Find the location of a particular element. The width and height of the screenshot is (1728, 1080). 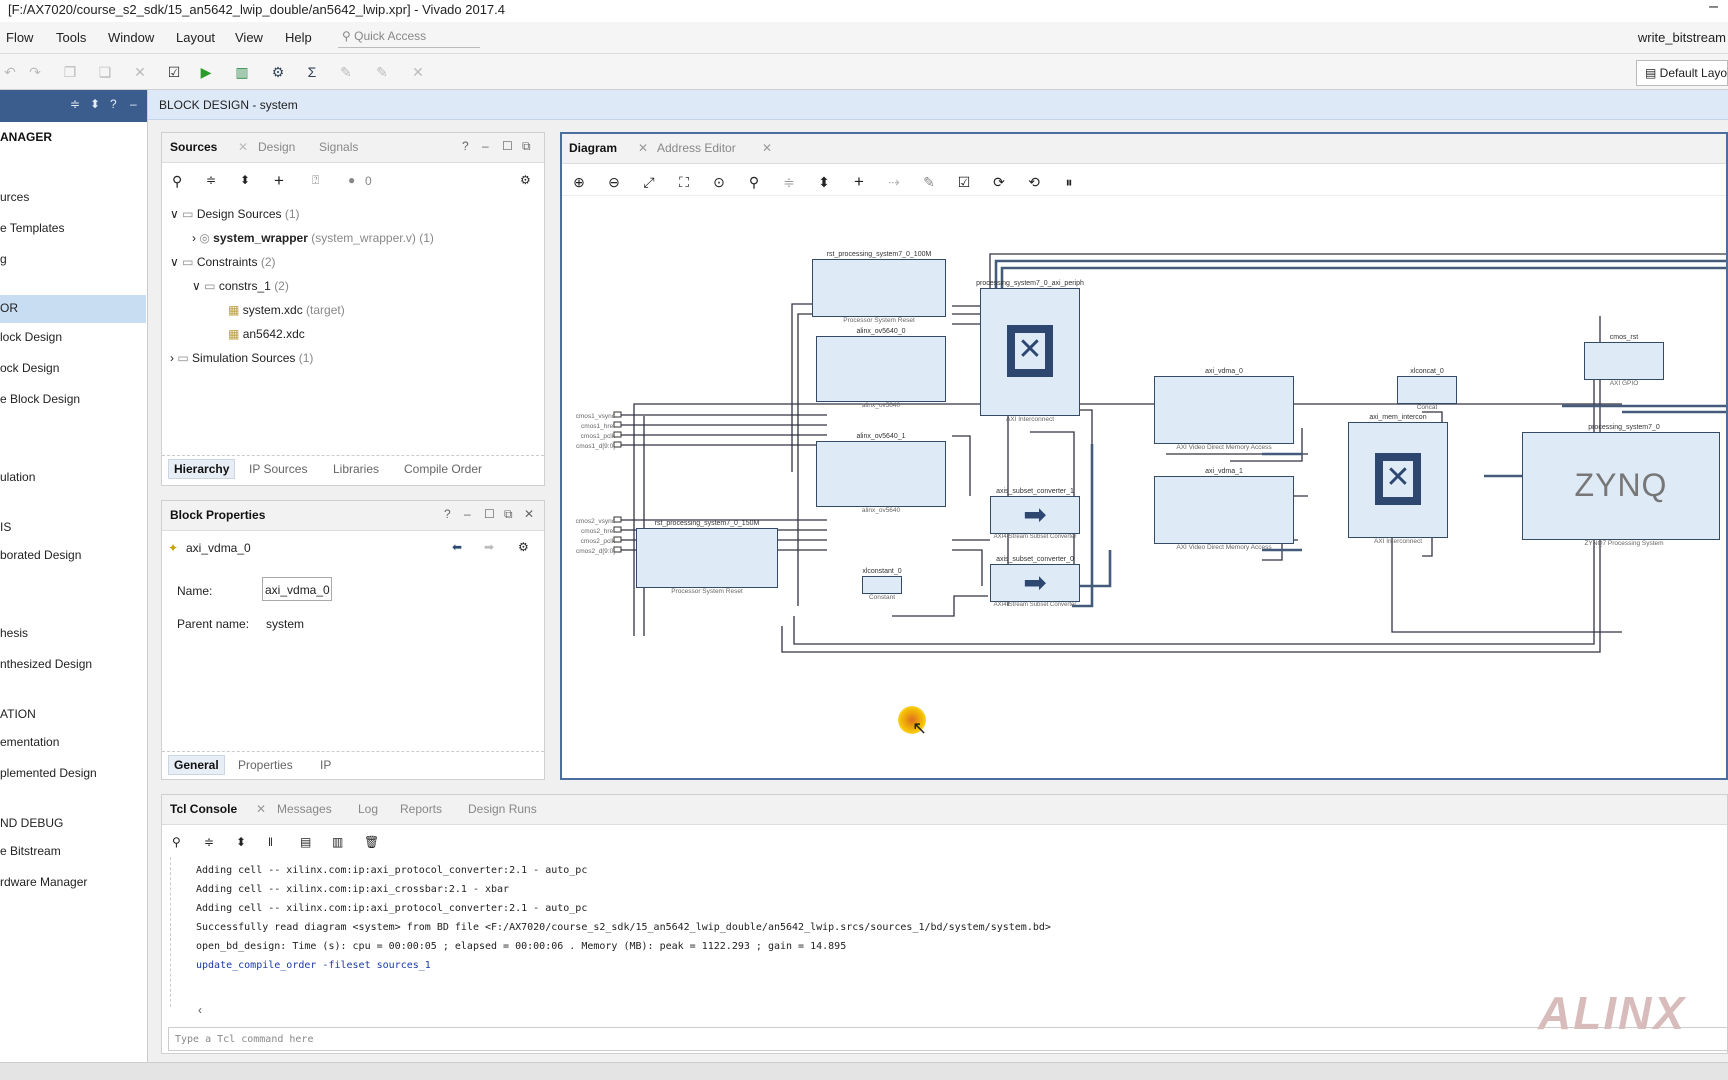

tool-disabled-icon-2: ✎ is located at coordinates (382, 72).